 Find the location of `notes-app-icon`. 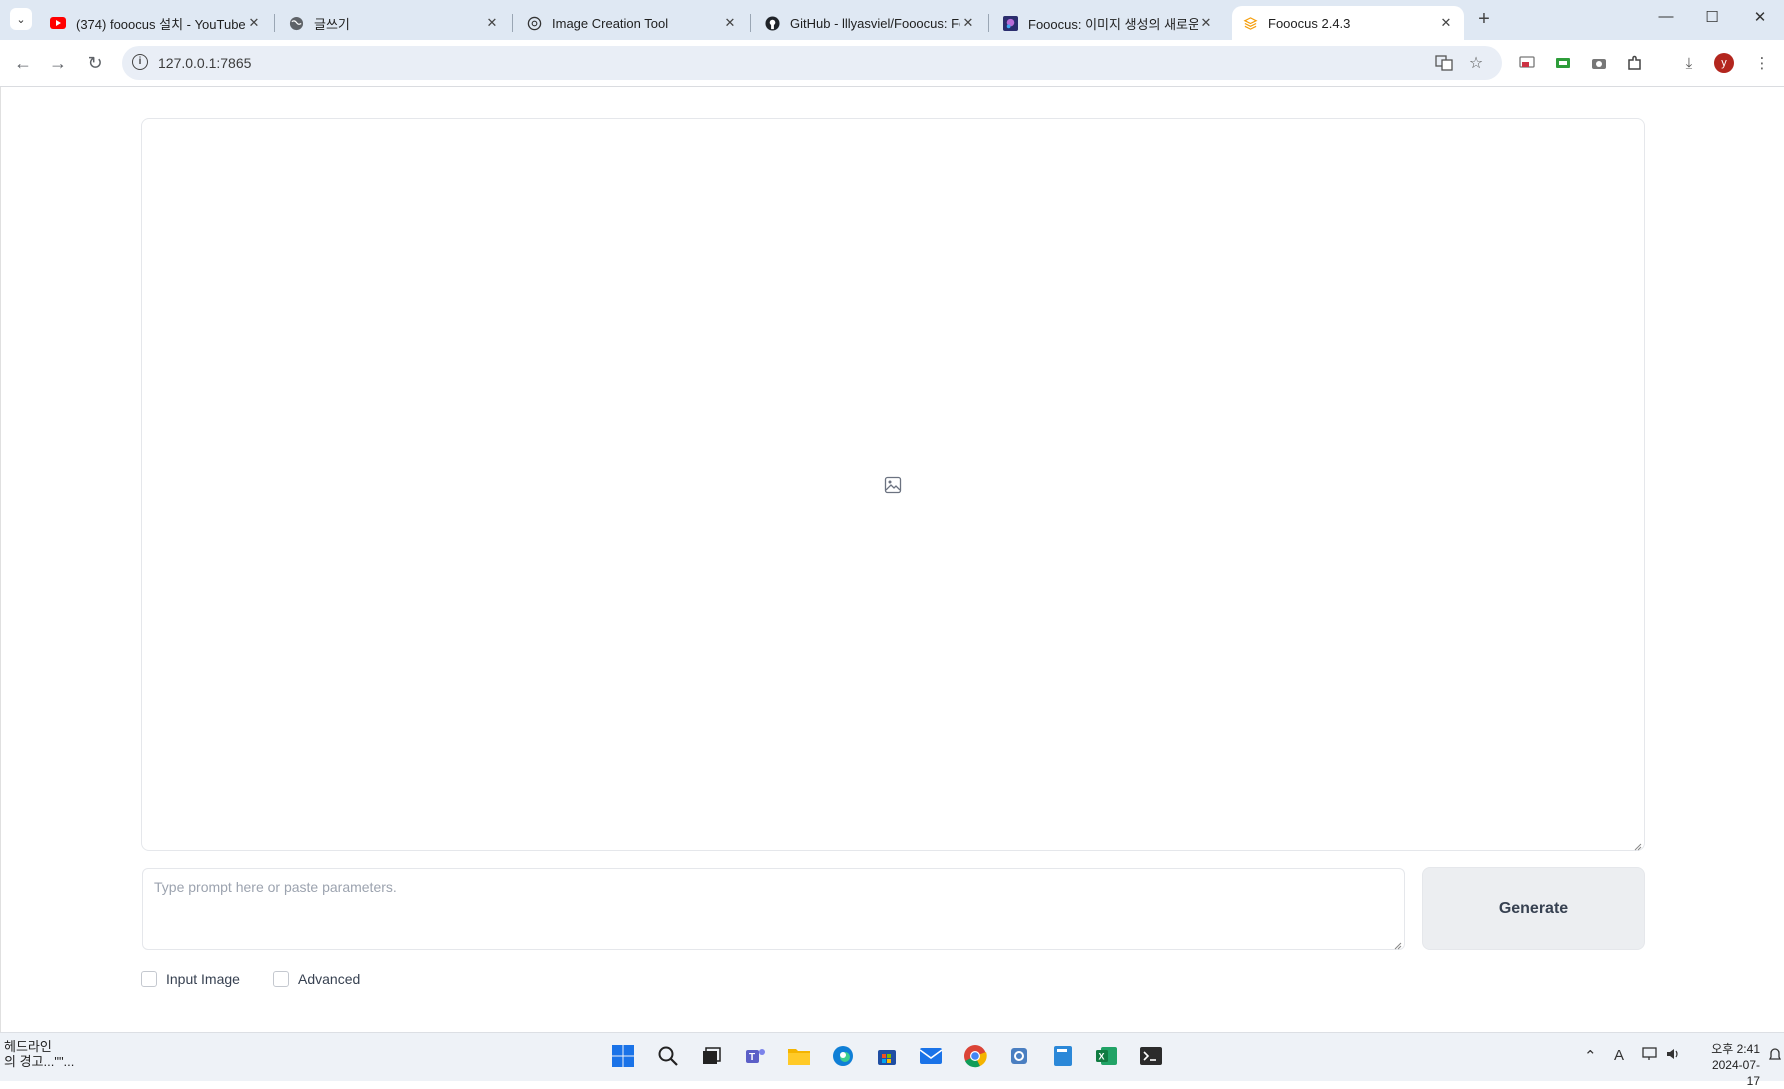

notes-app-icon is located at coordinates (1063, 1056).